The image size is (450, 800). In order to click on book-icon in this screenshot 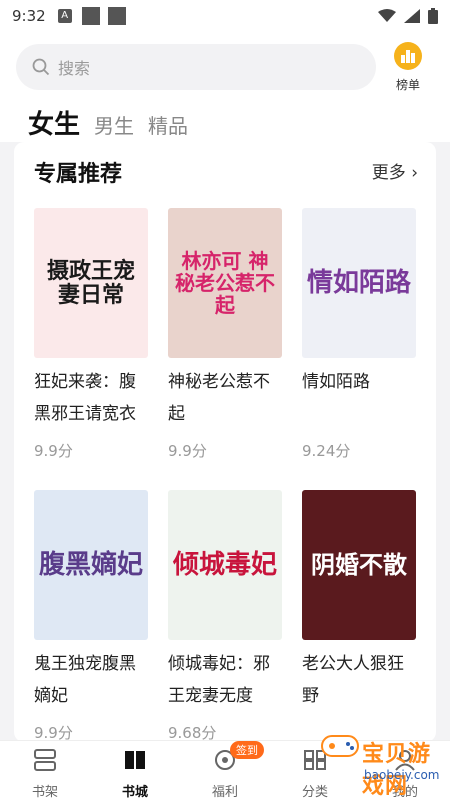, I will do `click(135, 760)`.